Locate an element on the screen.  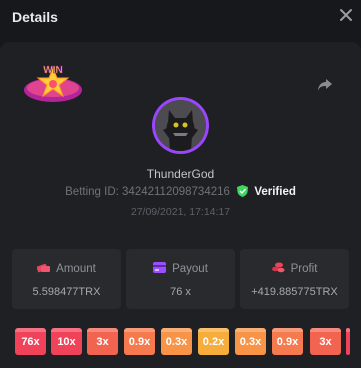
dialog-header: Details is located at coordinates (180, 18).